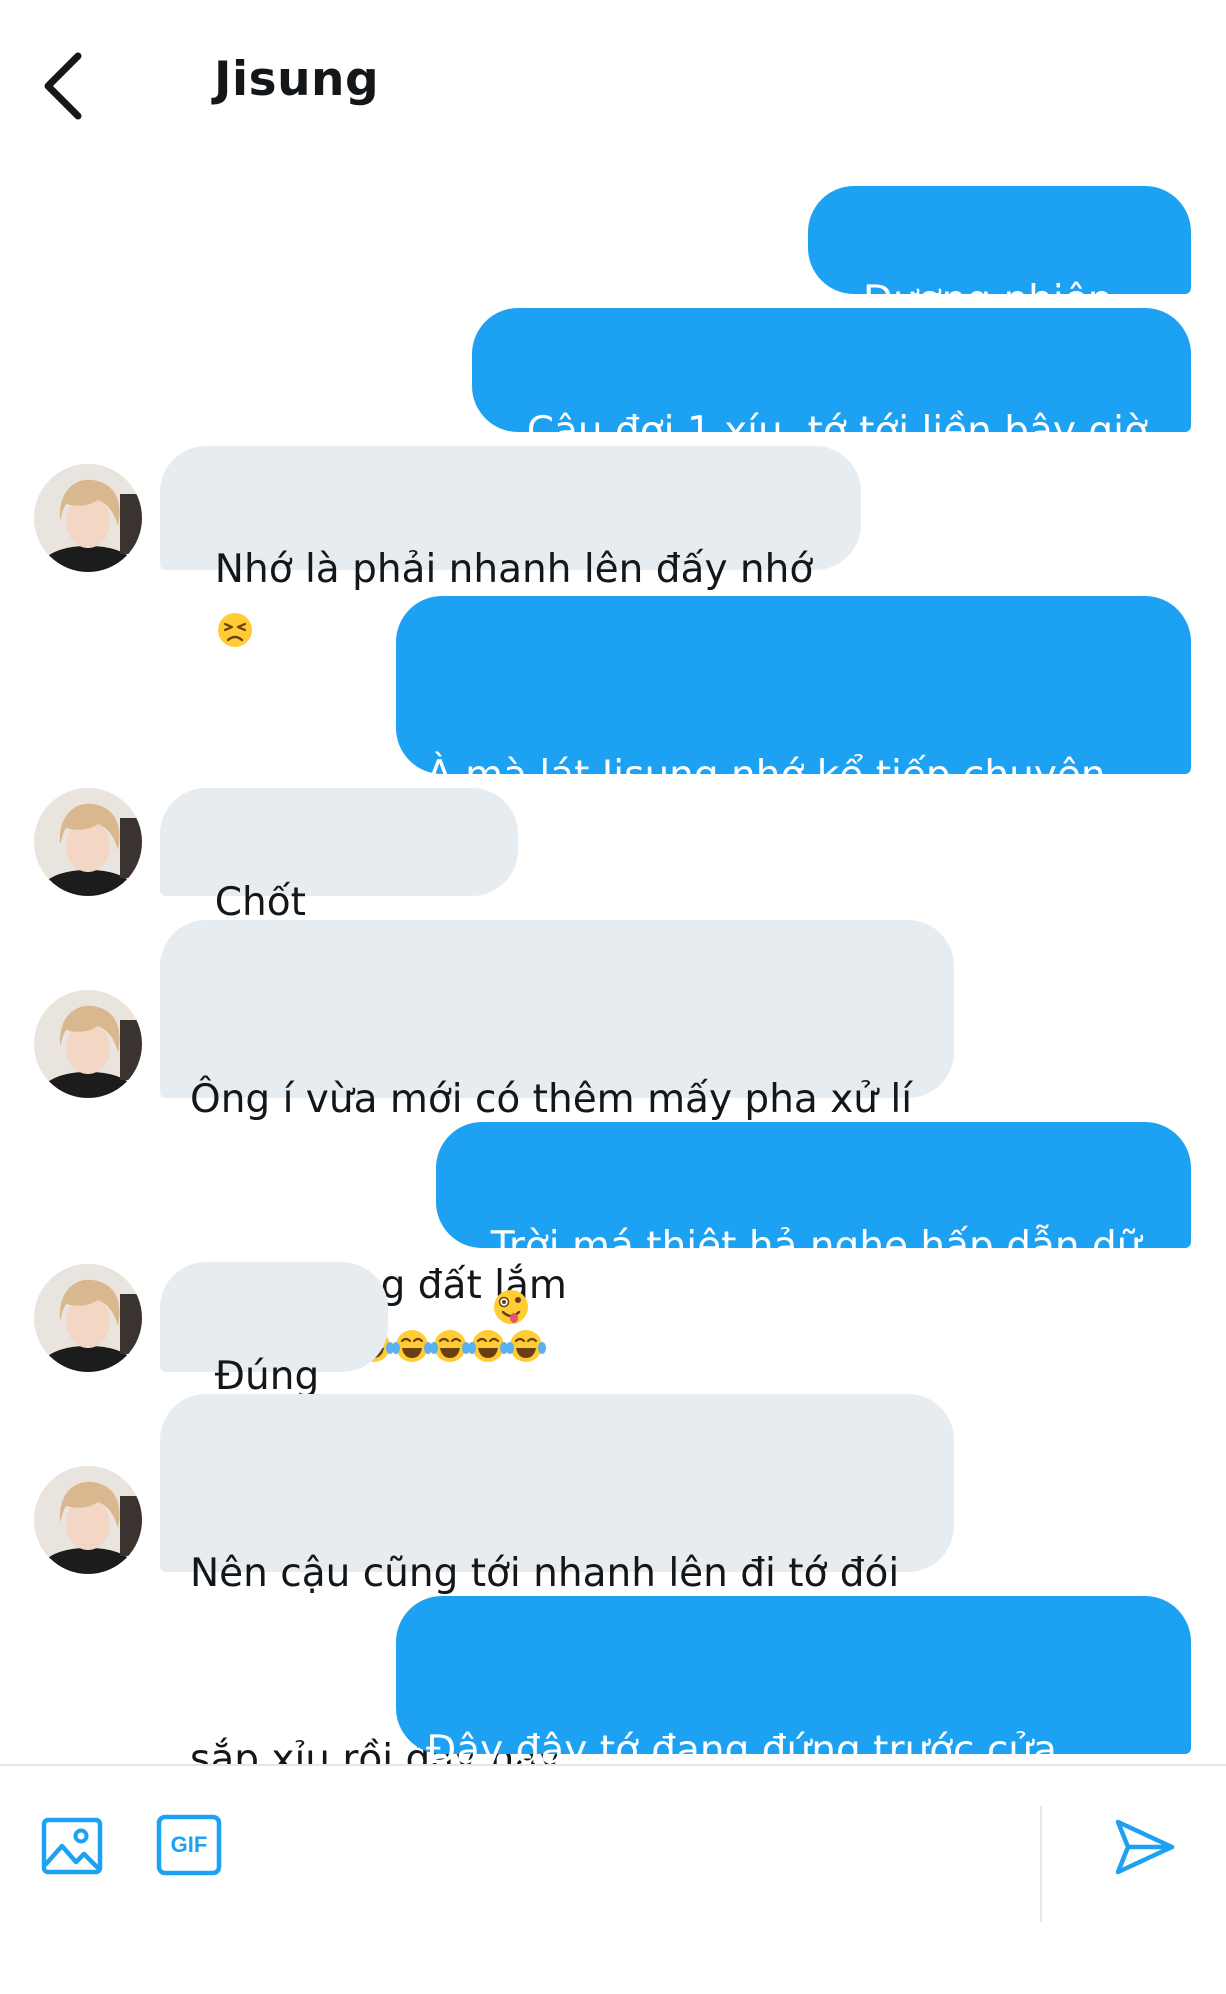 The height and width of the screenshot is (1994, 1226). Describe the element at coordinates (816, 1246) in the screenshot. I see `message-text: Trời má thiệt hả nghe hấp dẫn dữ` at that location.